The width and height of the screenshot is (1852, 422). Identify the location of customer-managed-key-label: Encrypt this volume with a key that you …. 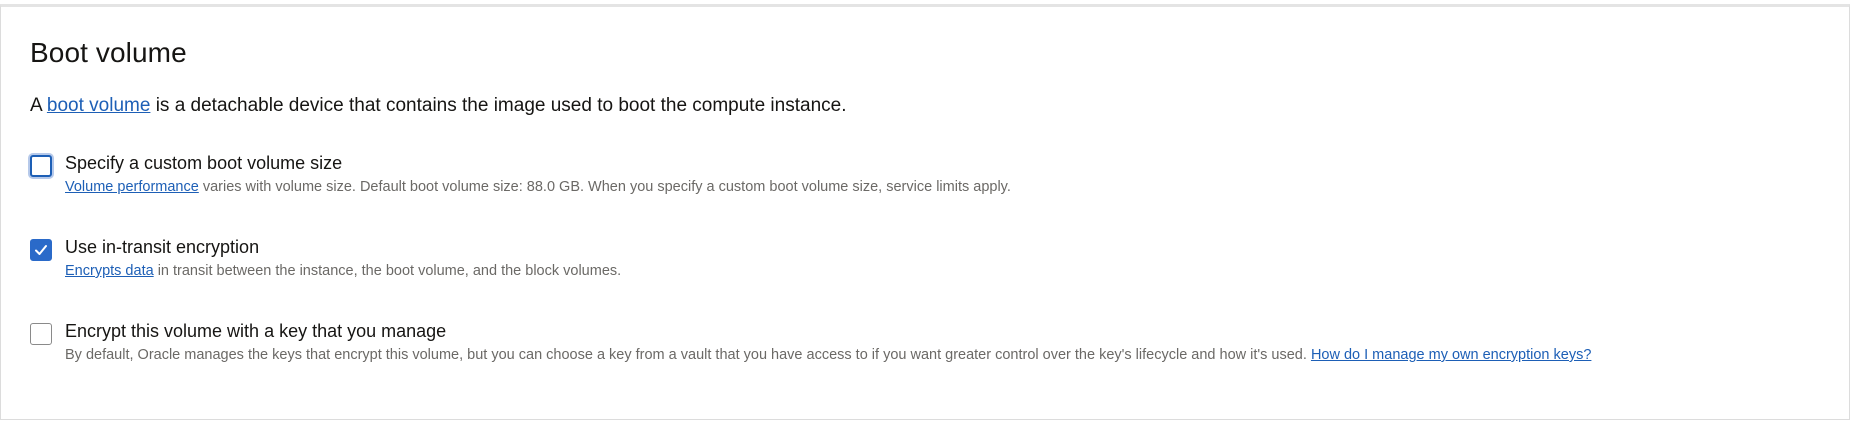
(255, 331).